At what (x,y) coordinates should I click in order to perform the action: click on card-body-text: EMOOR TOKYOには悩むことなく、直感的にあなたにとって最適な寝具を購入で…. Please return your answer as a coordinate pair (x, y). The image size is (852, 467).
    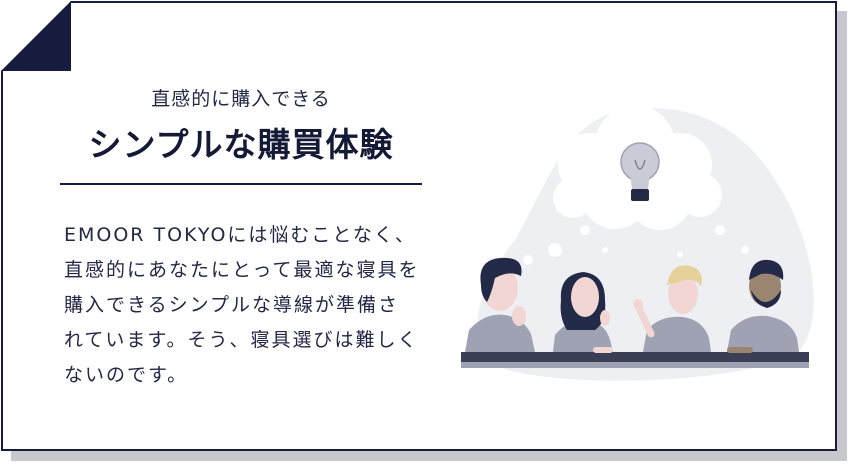
    Looking at the image, I should click on (242, 305).